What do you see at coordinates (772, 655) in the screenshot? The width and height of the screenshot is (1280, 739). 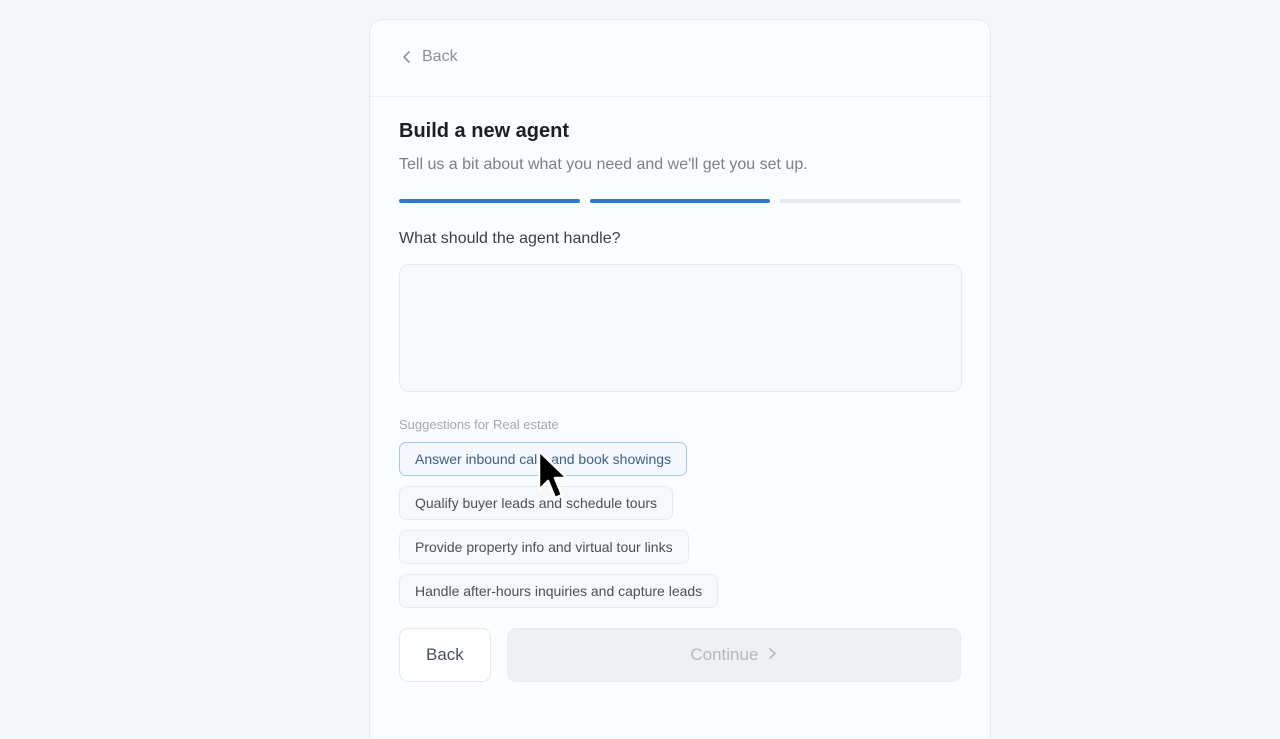 I see `chevron-right-icon` at bounding box center [772, 655].